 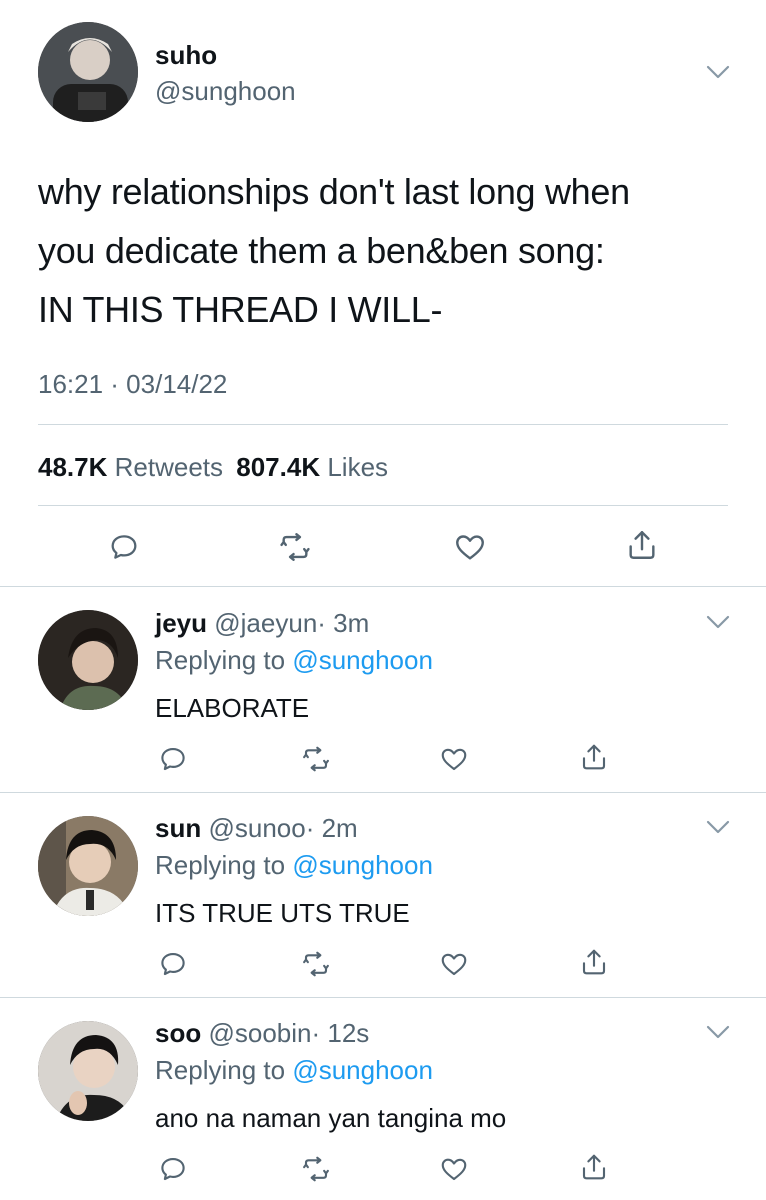 I want to click on reply-header: sun @sunoo· 2m, so click(x=256, y=828).